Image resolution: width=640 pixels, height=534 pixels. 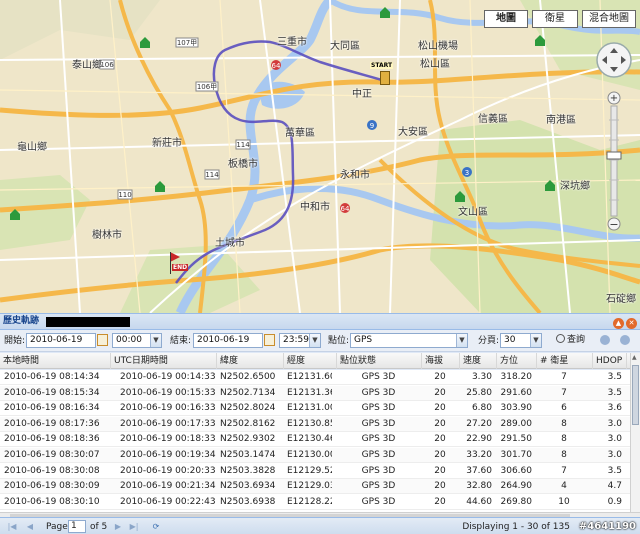 I want to click on table-cell: 4, so click(x=564, y=486).